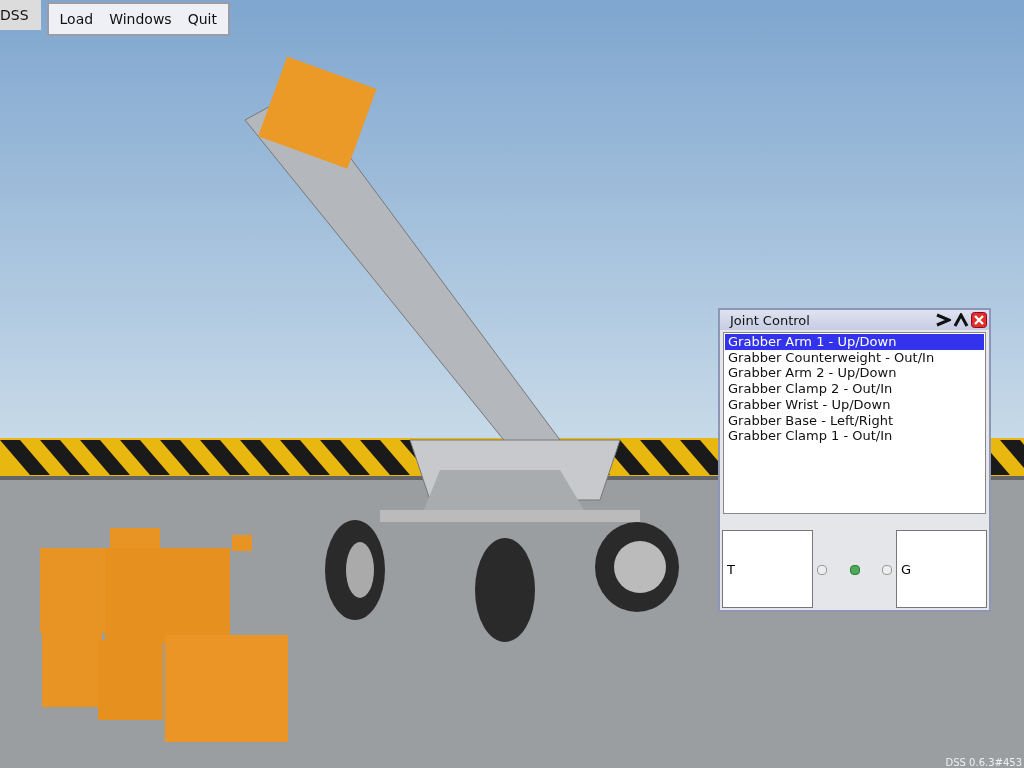 This screenshot has width=1024, height=768. I want to click on chevron-up-icon, so click(961, 320).